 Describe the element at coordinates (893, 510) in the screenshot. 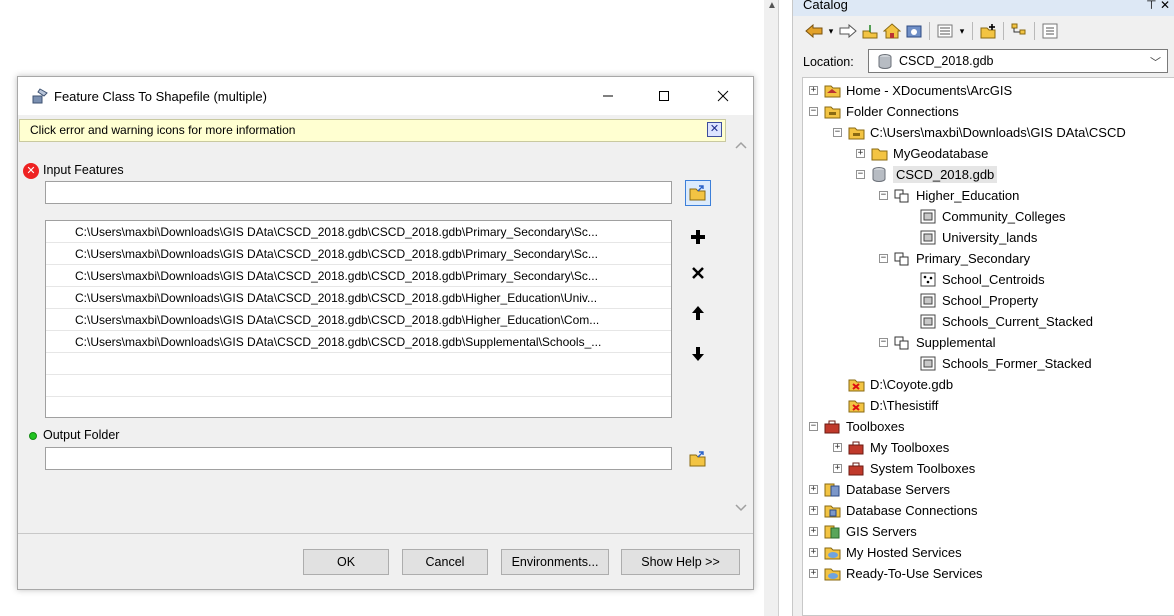

I see `tree-item-database-connections: + Database Connections` at that location.